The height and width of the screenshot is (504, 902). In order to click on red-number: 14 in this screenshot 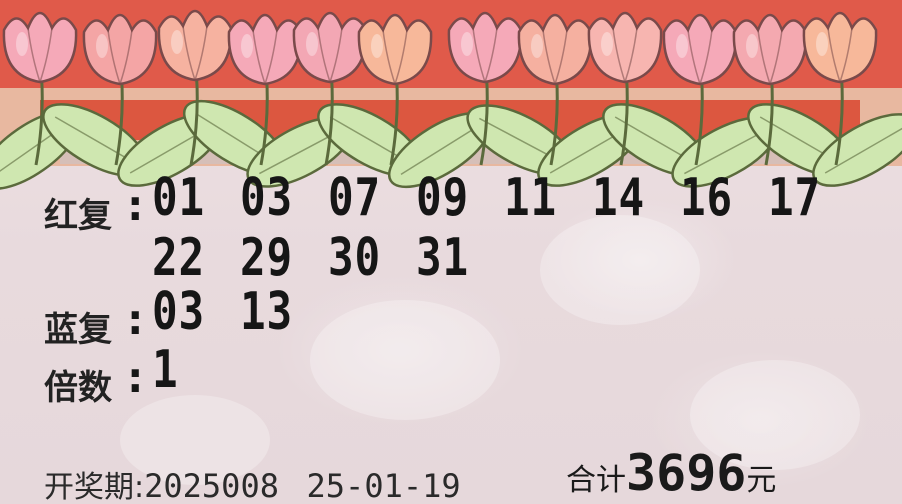, I will do `click(618, 198)`.